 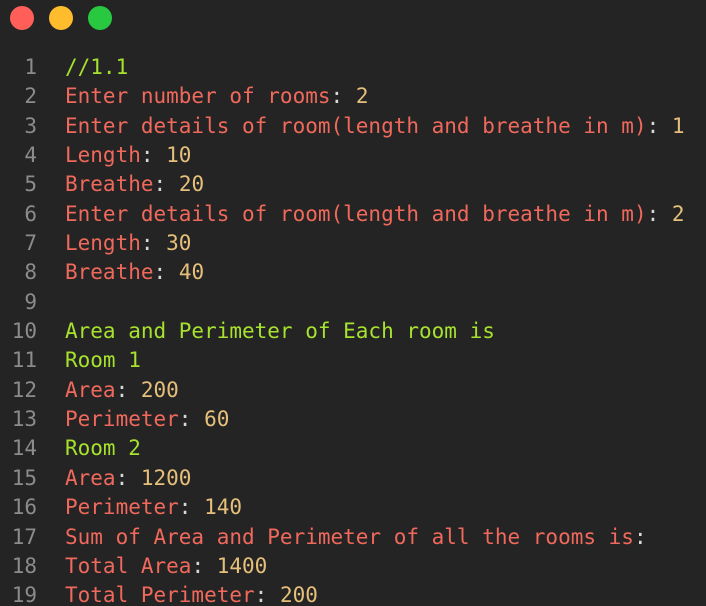 What do you see at coordinates (30, 67) in the screenshot?
I see `line-number: 1` at bounding box center [30, 67].